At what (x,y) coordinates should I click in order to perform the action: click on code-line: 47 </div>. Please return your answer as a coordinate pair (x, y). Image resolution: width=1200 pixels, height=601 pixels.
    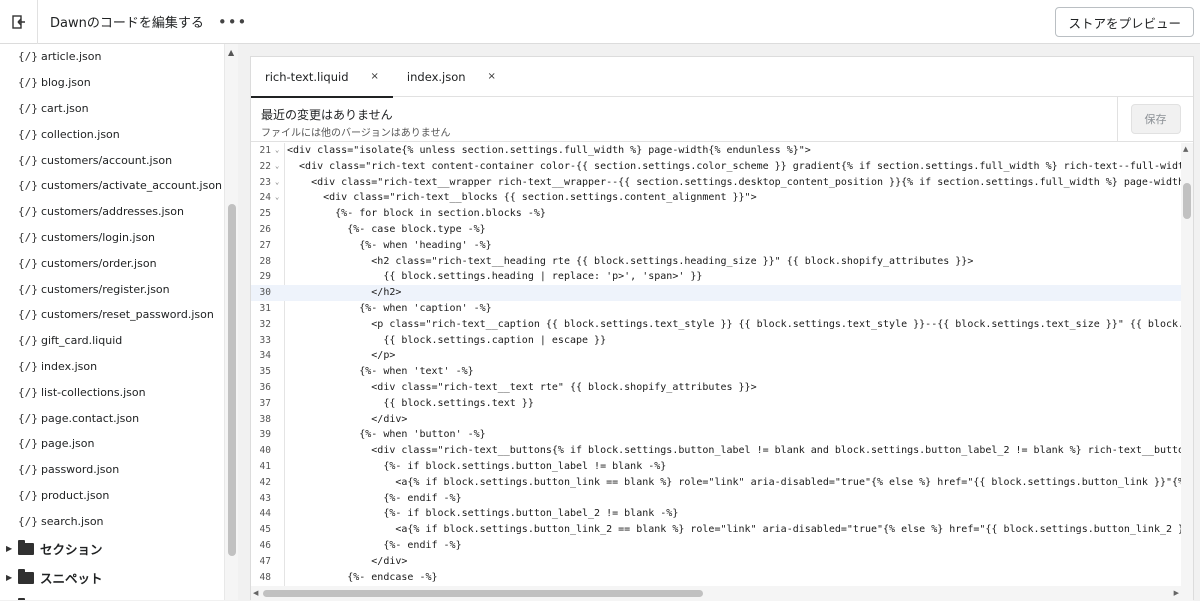
    Looking at the image, I should click on (717, 562).